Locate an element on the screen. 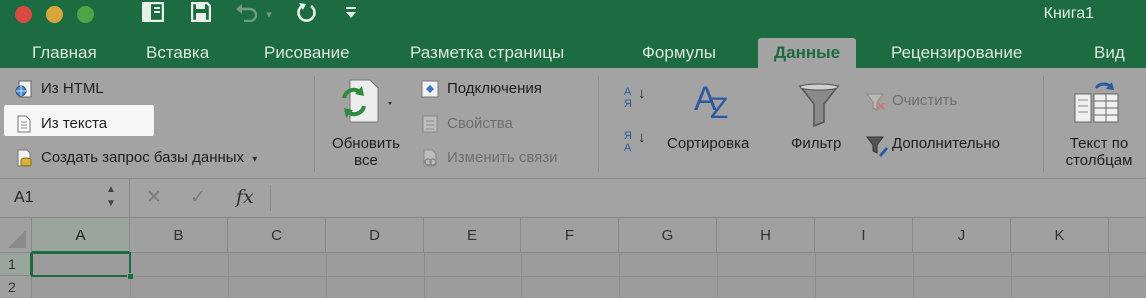 Image resolution: width=1146 pixels, height=298 pixels. row-header: 2 is located at coordinates (16, 287).